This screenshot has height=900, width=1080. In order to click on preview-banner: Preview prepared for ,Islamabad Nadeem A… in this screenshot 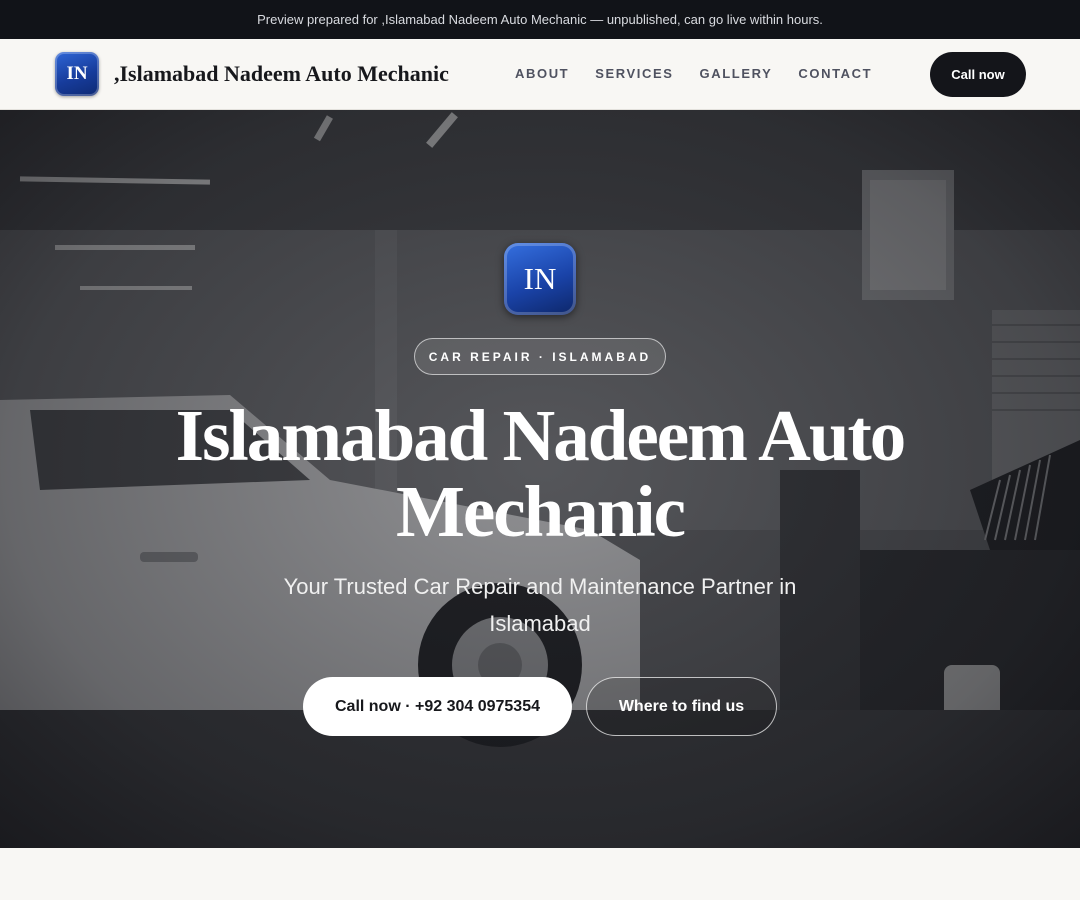, I will do `click(540, 19)`.